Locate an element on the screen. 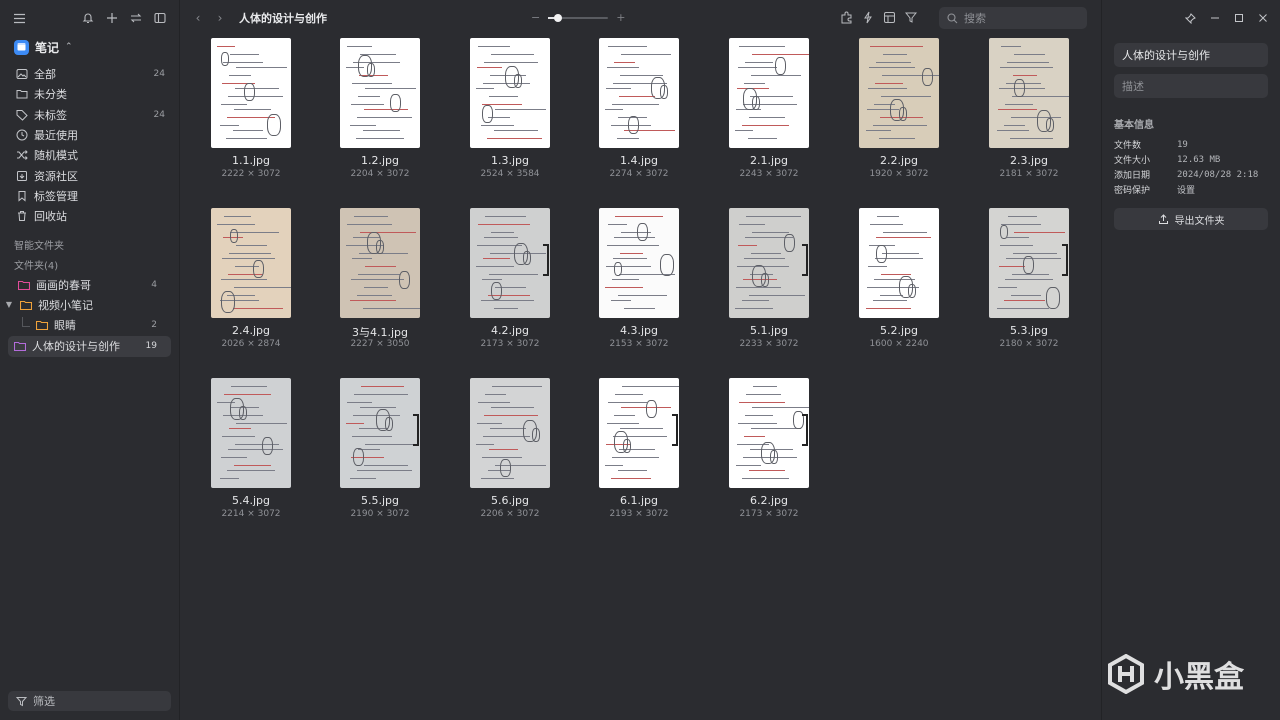  thumbnail-item: 4.3.jpg 2153 × 3072 is located at coordinates (639, 283).